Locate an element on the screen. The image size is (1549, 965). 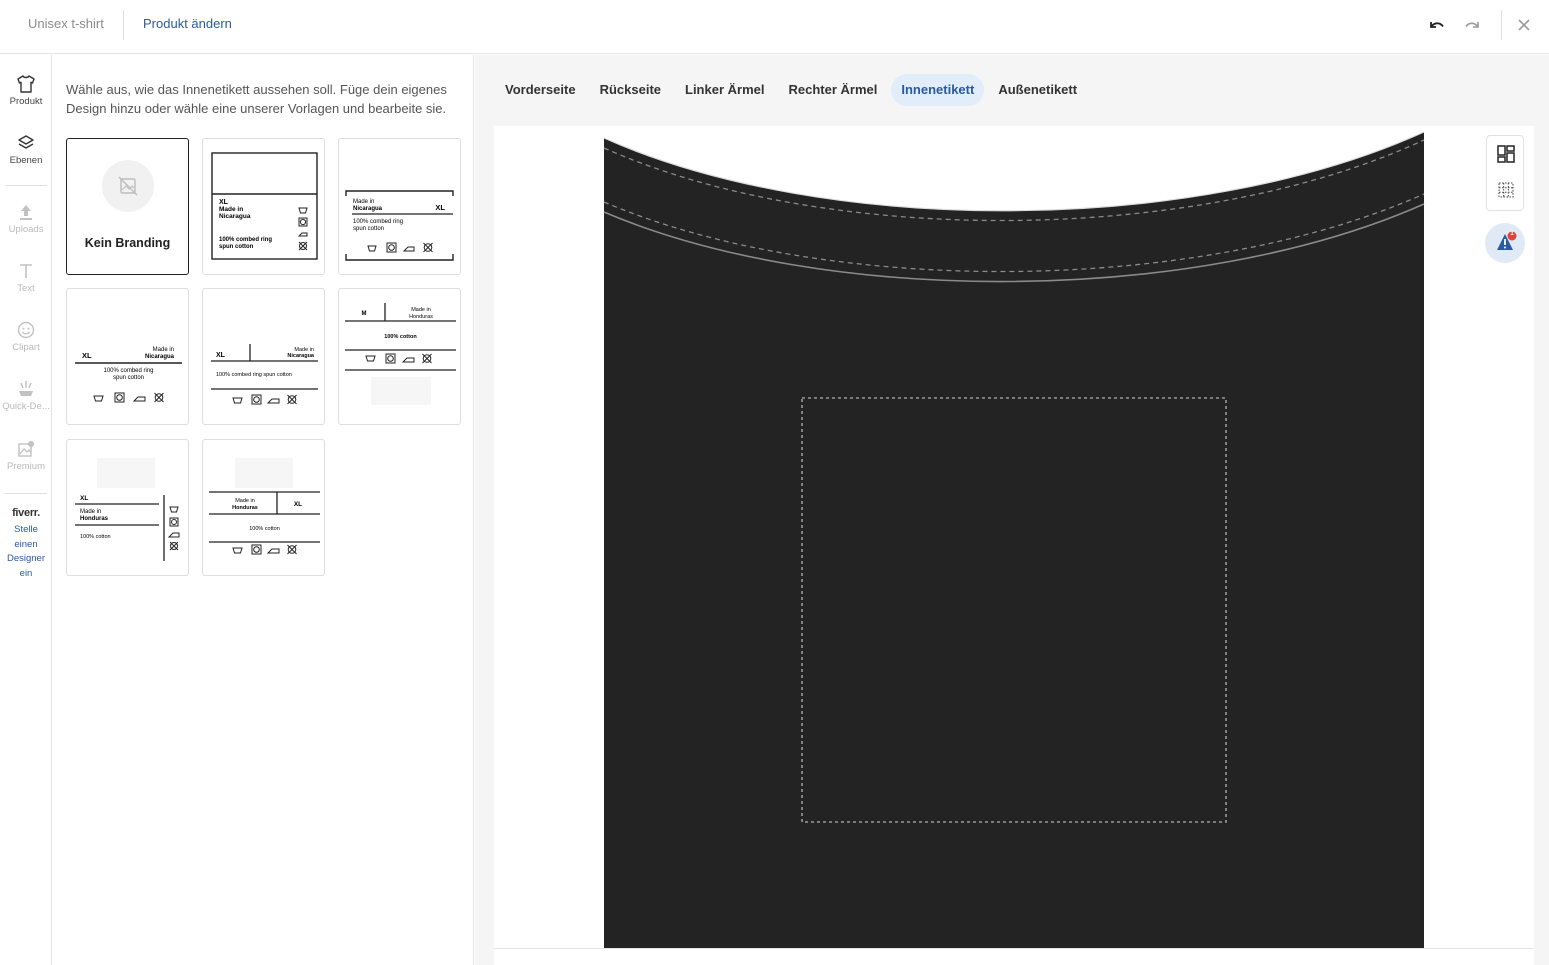
fiverr-promo: fiverr. Stelle einen Designer ein is located at coordinates (26, 544).